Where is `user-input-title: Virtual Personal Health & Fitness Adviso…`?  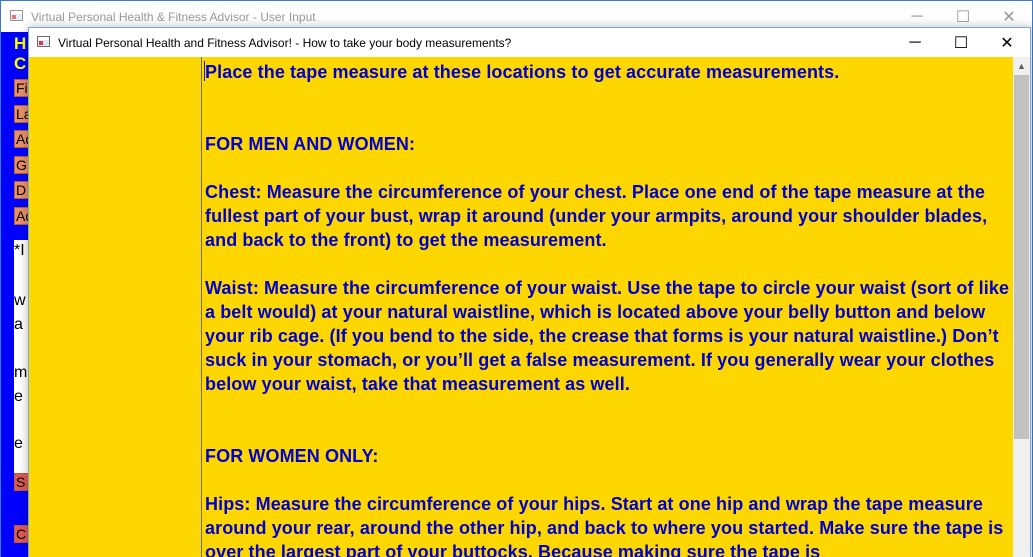 user-input-title: Virtual Personal Health & Fitness Adviso… is located at coordinates (173, 17).